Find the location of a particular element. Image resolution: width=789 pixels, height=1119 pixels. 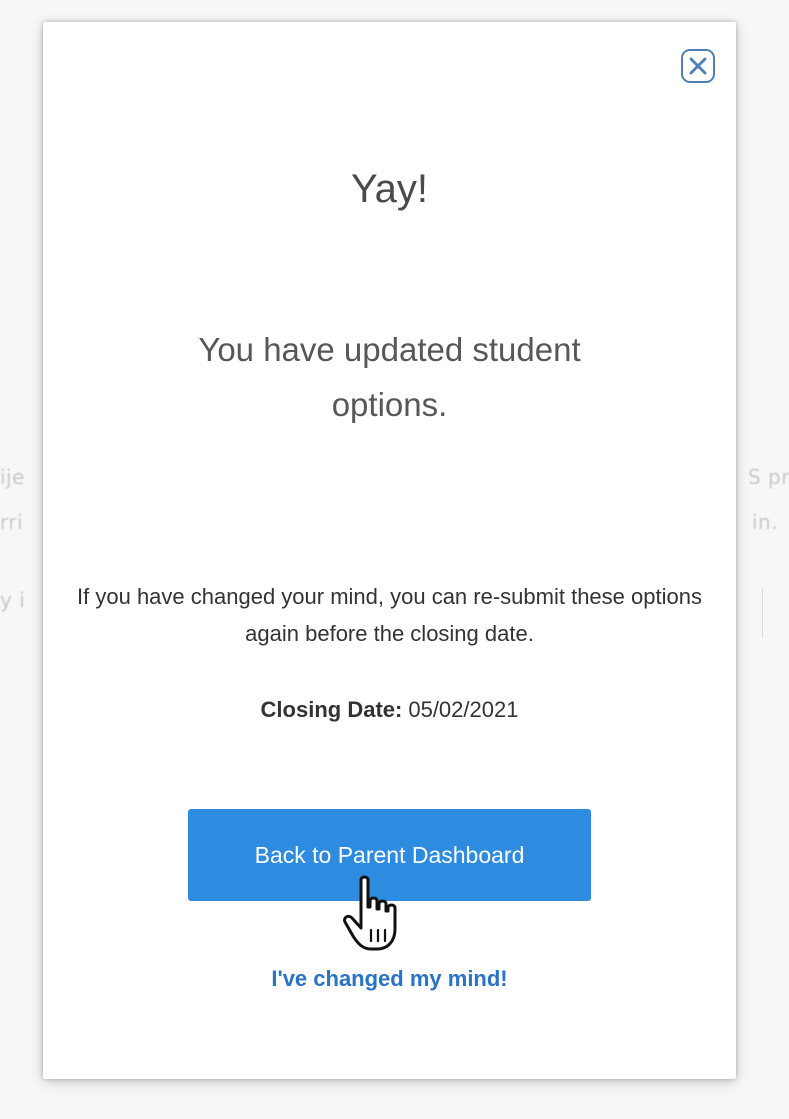

close-icon is located at coordinates (698, 66).